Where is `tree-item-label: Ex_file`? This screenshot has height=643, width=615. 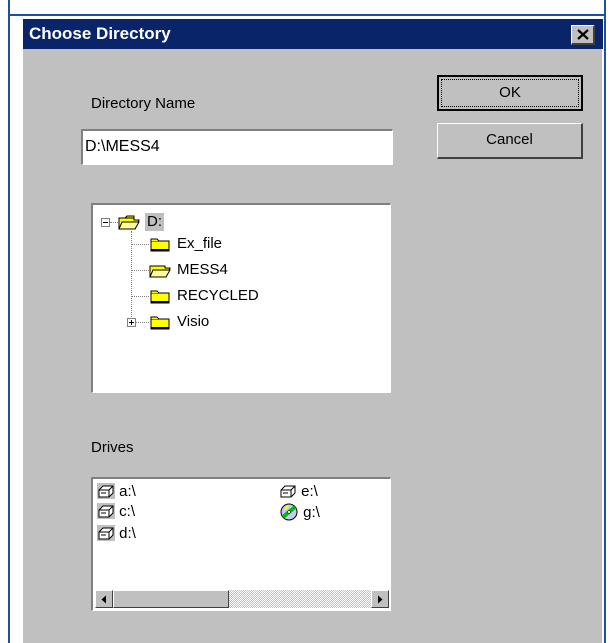 tree-item-label: Ex_file is located at coordinates (199, 244).